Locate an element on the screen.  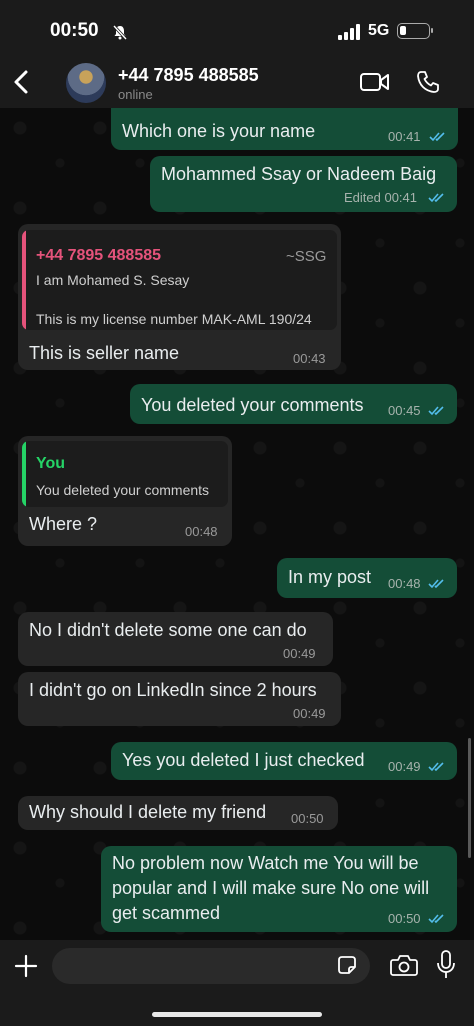
scrollbar is located at coordinates (469, 798).